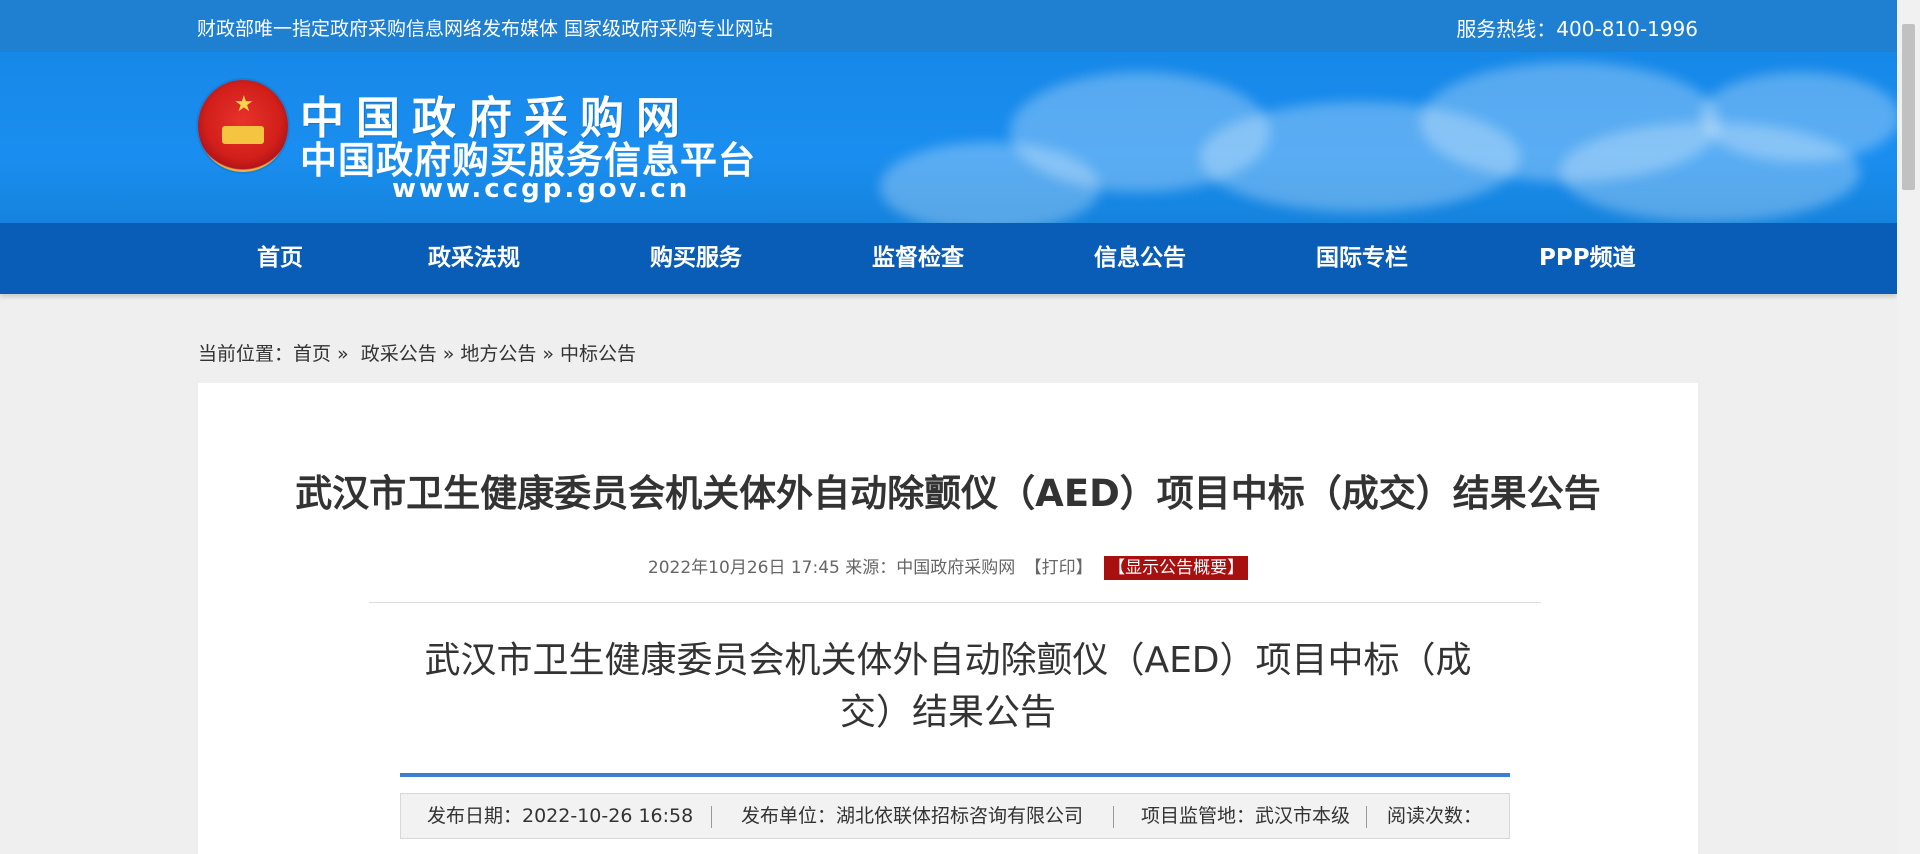  I want to click on scrollbar-thumb, so click(1908, 107).